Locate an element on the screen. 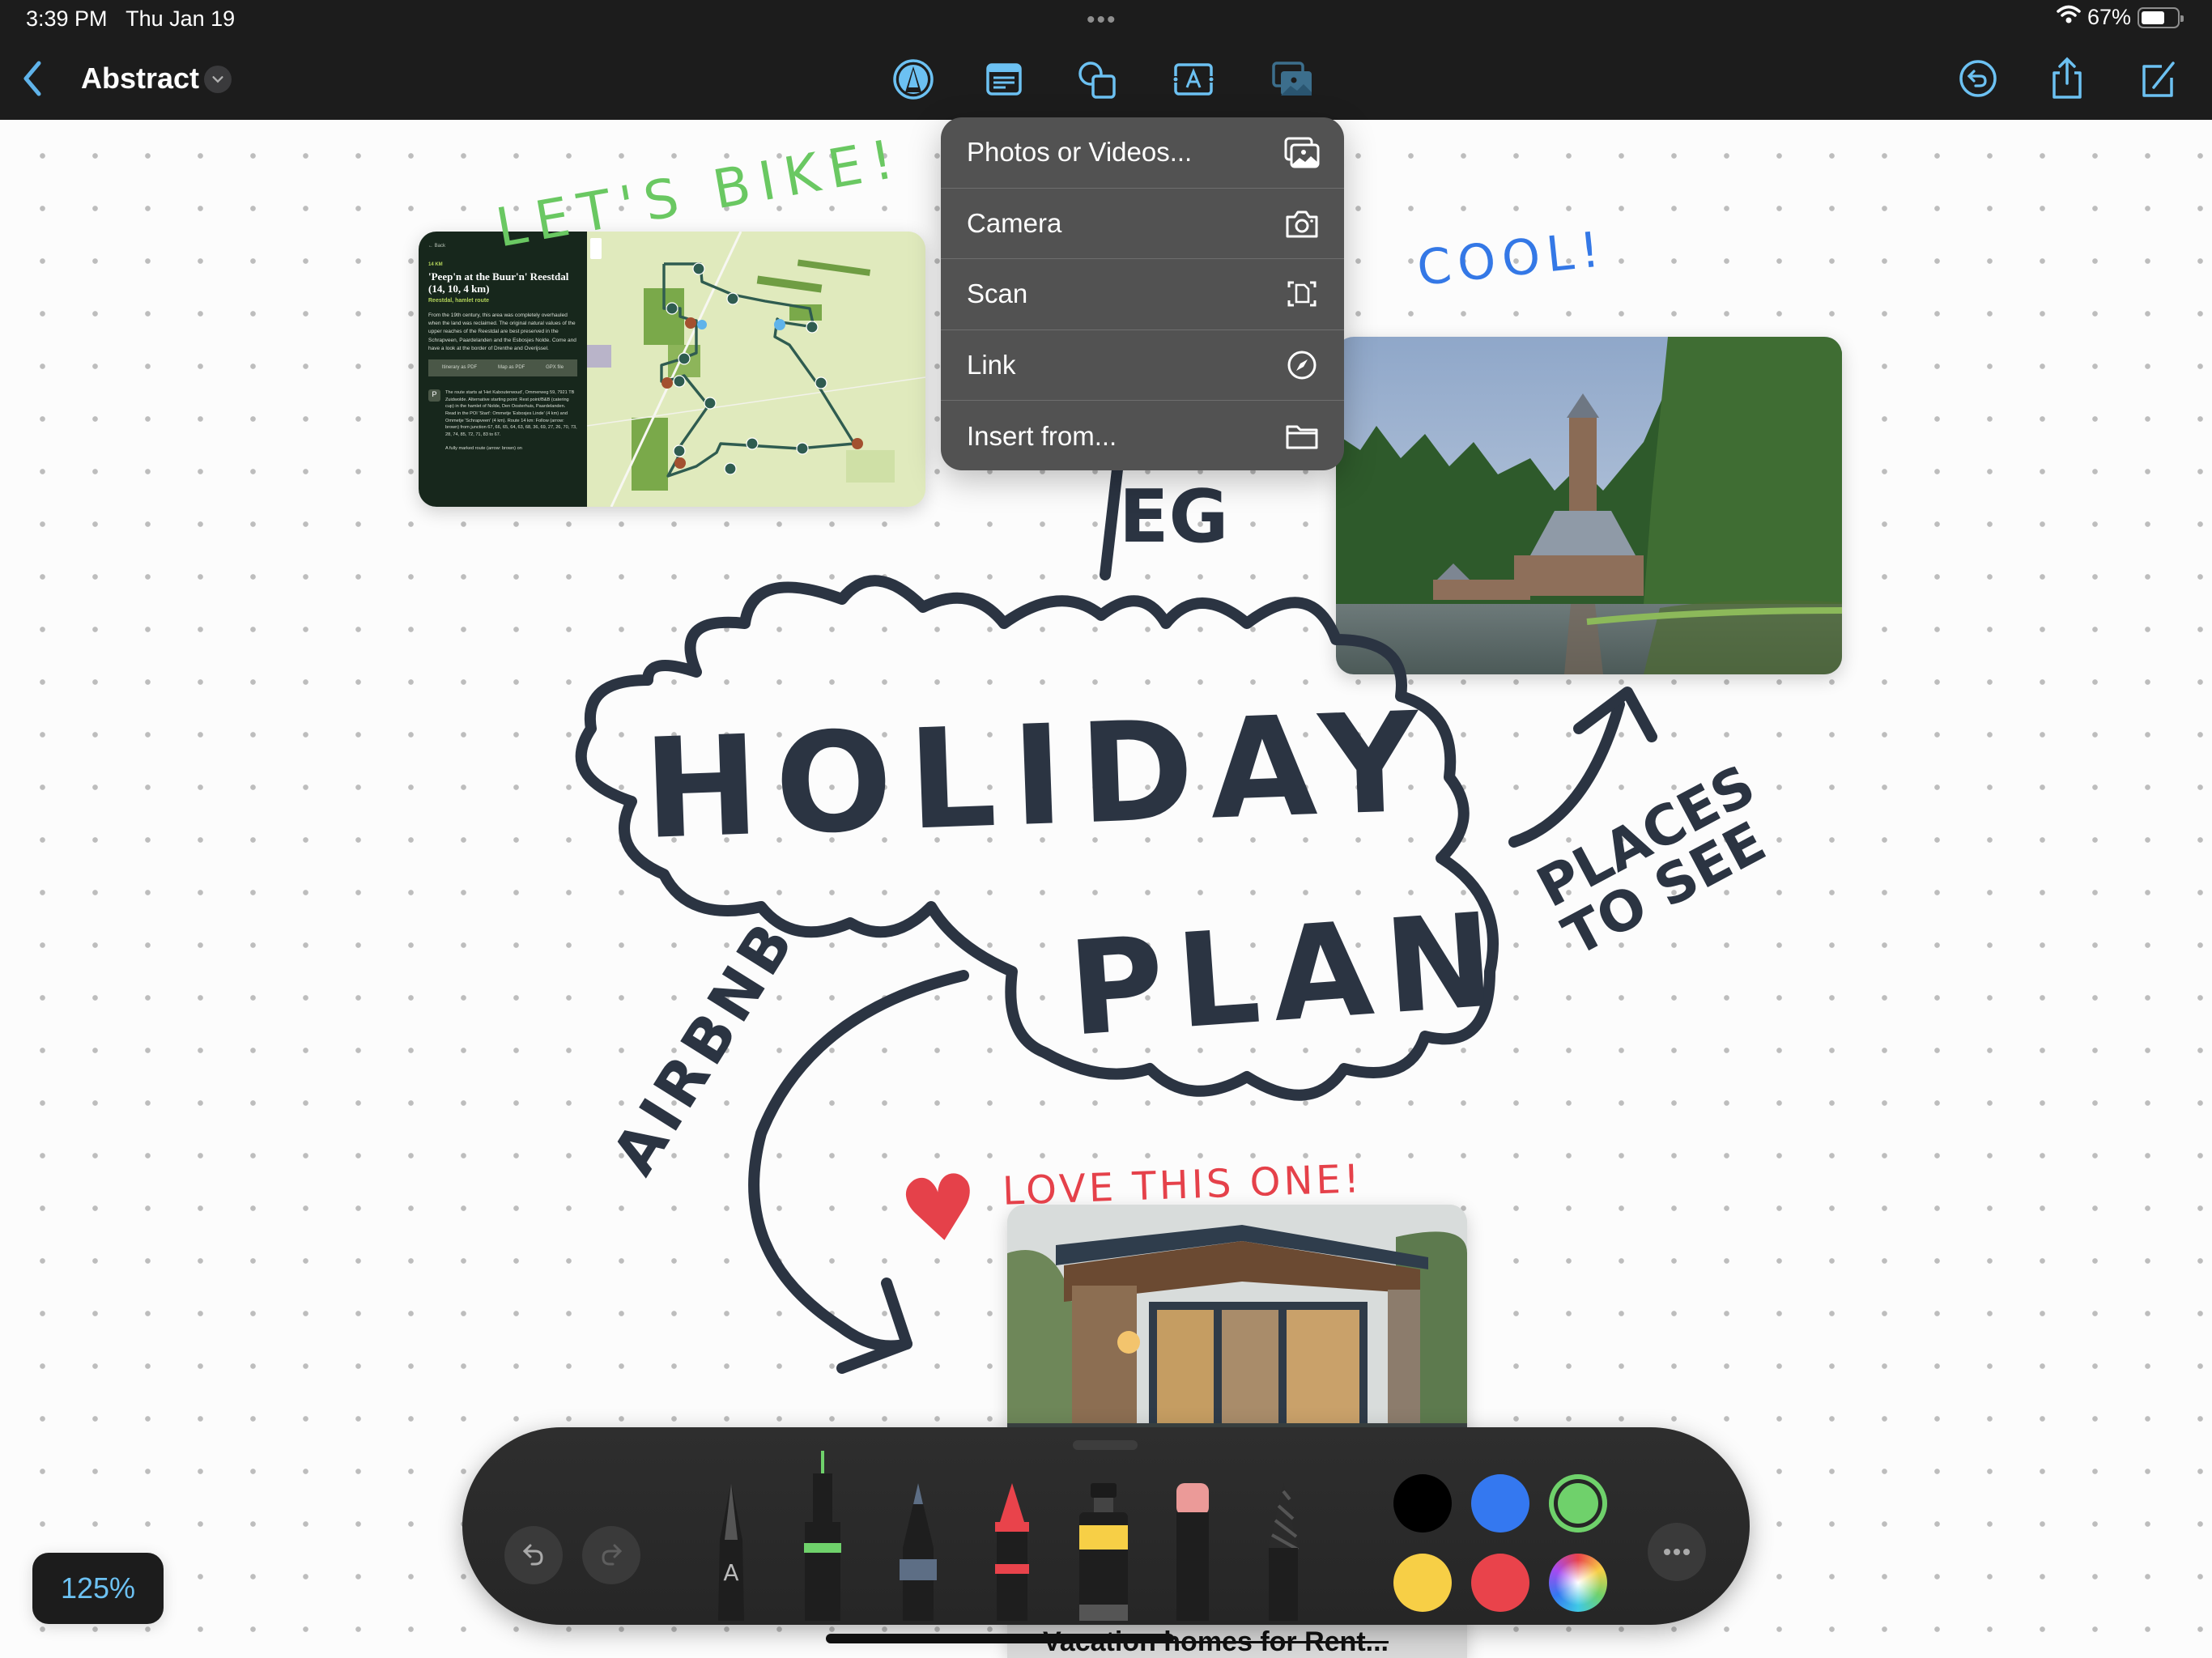 The image size is (2212, 1658). eraser-tool is located at coordinates (1193, 1554).